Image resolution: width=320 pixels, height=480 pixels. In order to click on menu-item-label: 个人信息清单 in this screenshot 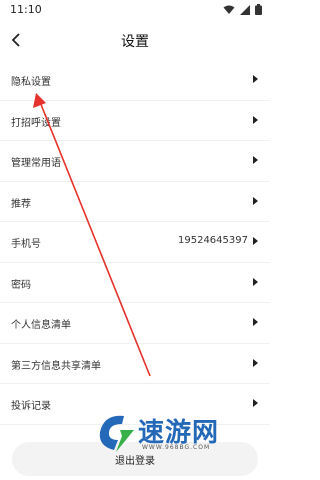, I will do `click(41, 325)`.